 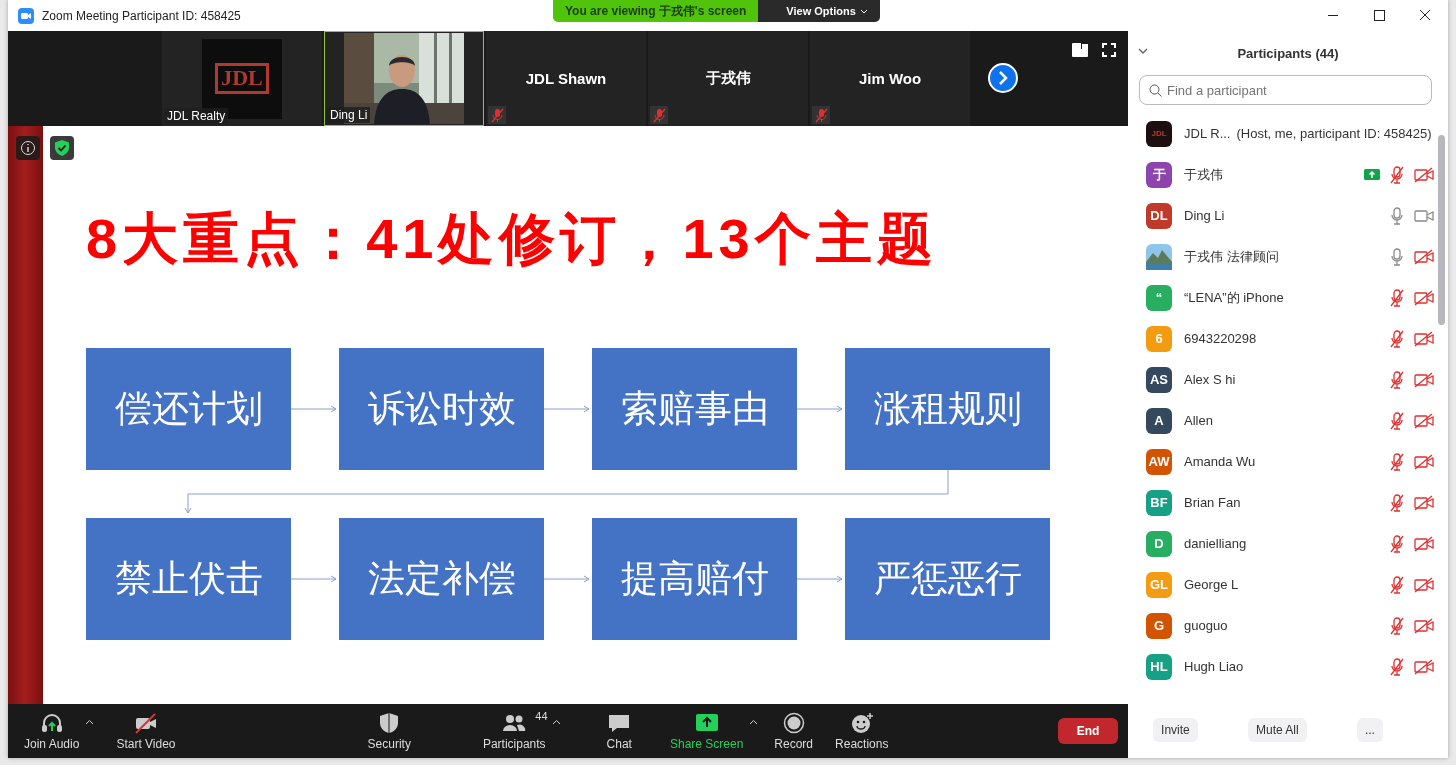 I want to click on video-button: Start Video, so click(x=146, y=731).